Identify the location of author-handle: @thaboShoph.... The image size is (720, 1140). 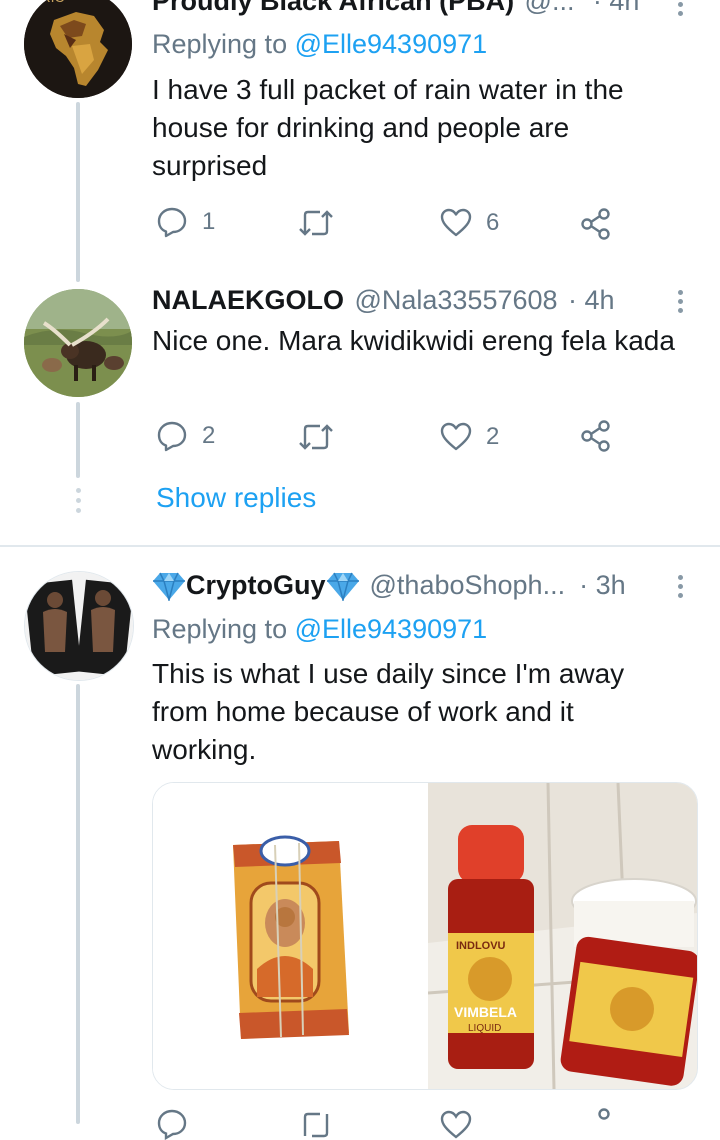
(468, 585).